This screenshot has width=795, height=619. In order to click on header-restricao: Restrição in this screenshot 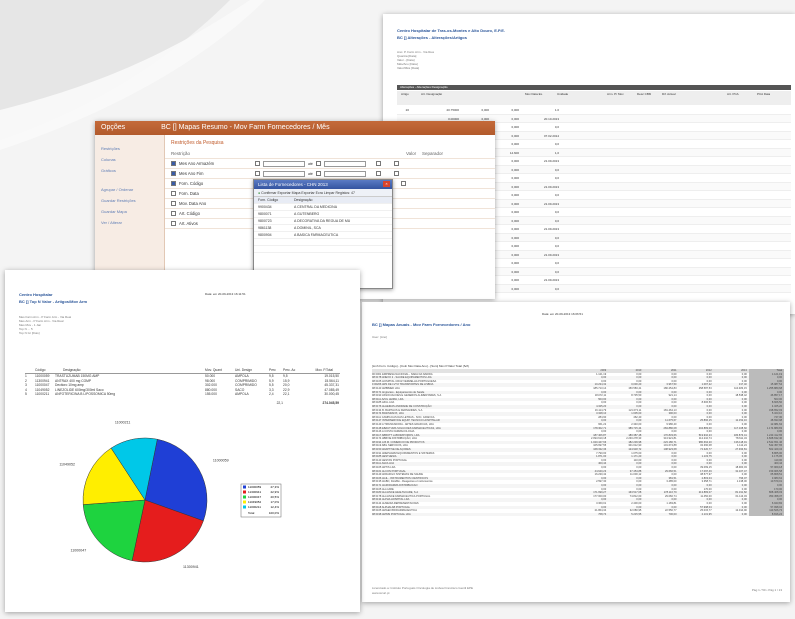, I will do `click(181, 153)`.